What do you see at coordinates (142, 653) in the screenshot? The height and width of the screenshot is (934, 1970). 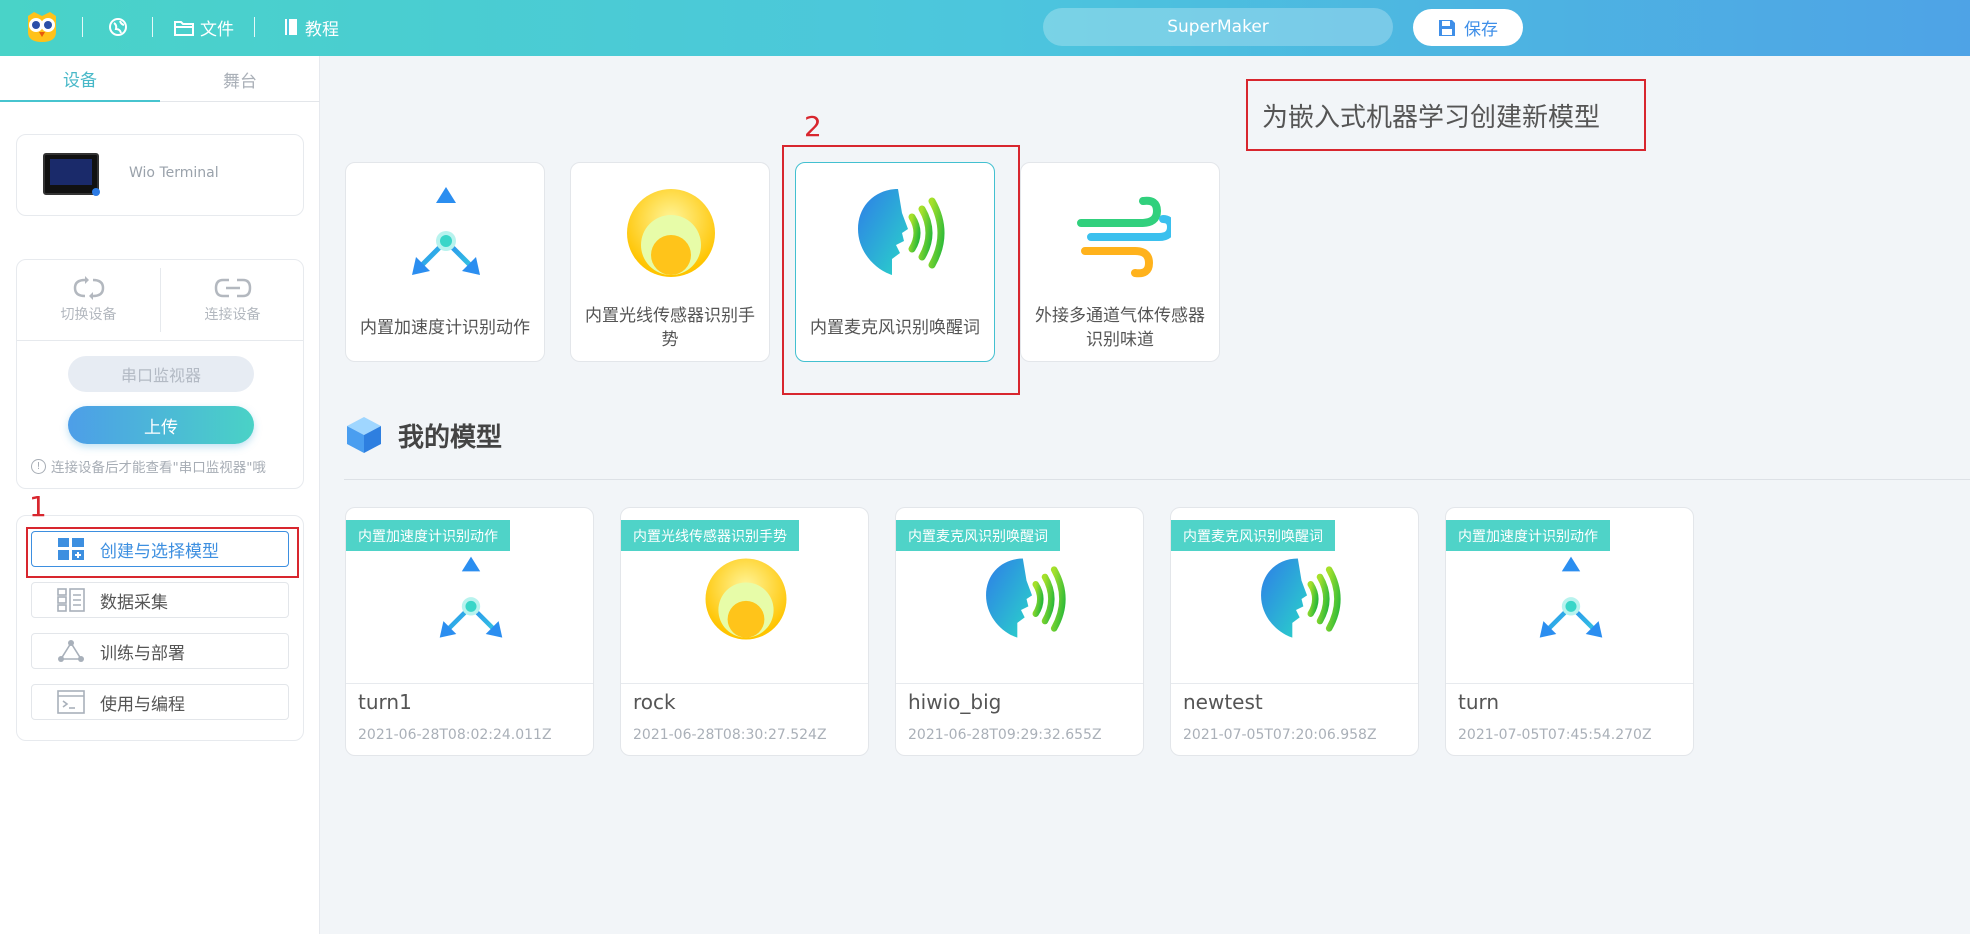 I see `menu-item-label: 训练与部署` at bounding box center [142, 653].